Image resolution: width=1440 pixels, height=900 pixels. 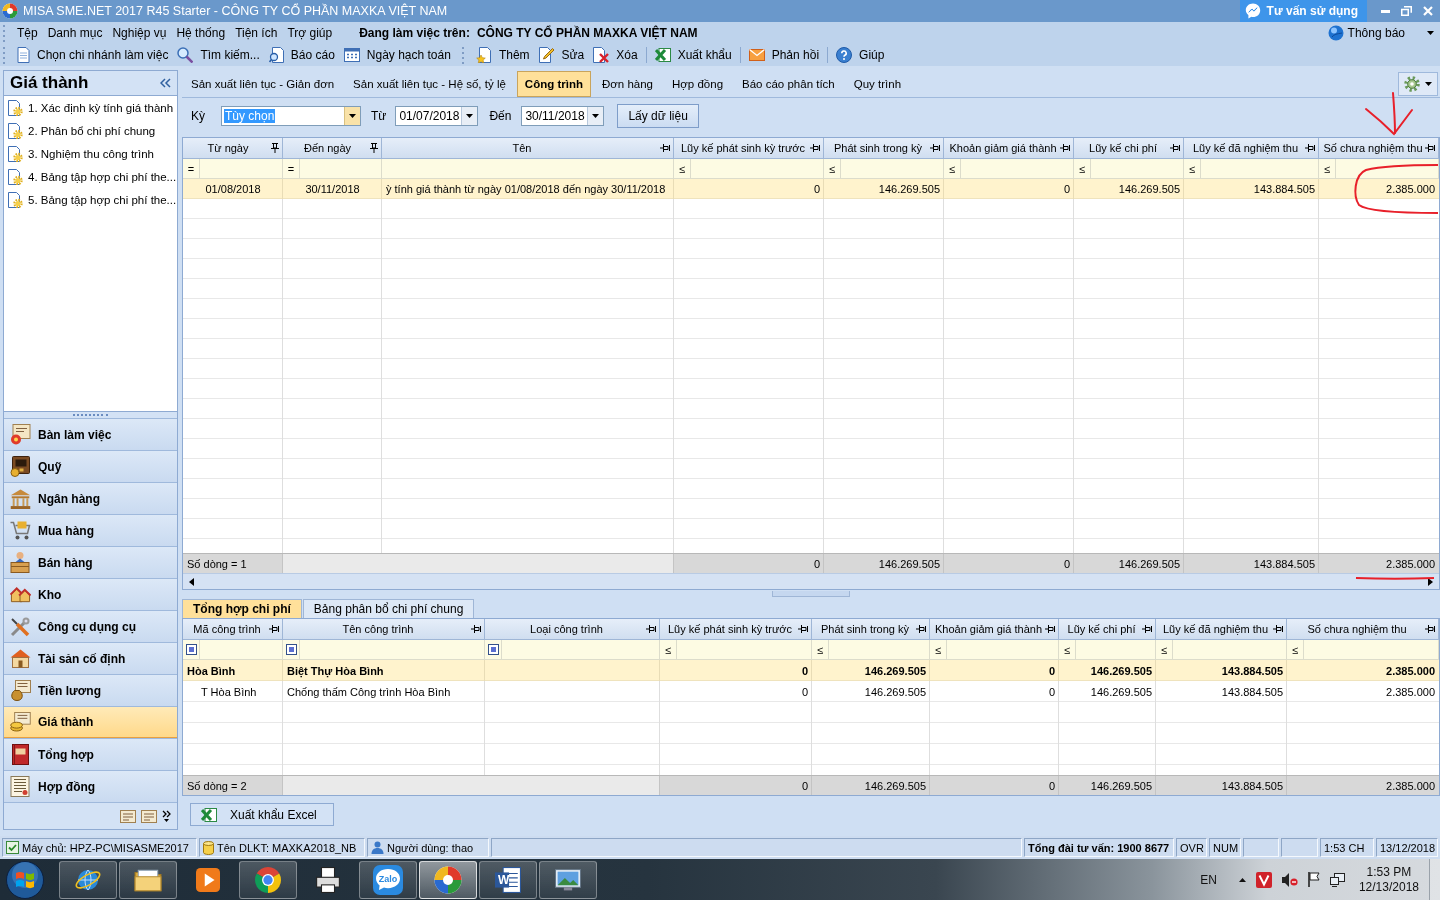 What do you see at coordinates (201, 33) in the screenshot?
I see `menu-item: Hệ thống` at bounding box center [201, 33].